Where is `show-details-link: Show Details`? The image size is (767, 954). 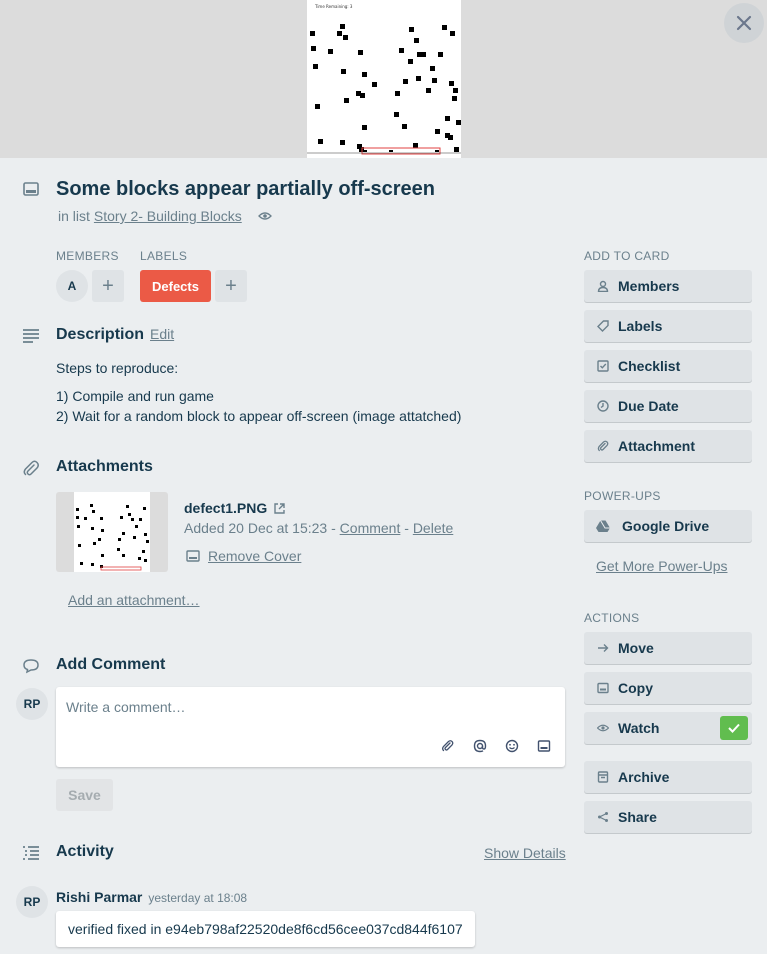 show-details-link: Show Details is located at coordinates (525, 853).